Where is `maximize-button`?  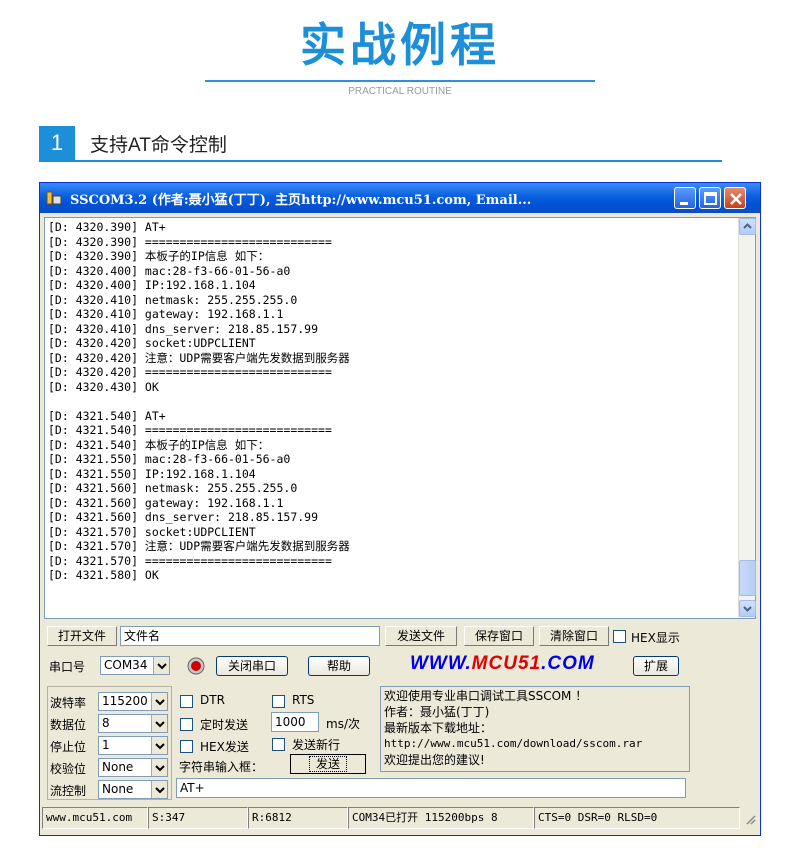 maximize-button is located at coordinates (710, 198).